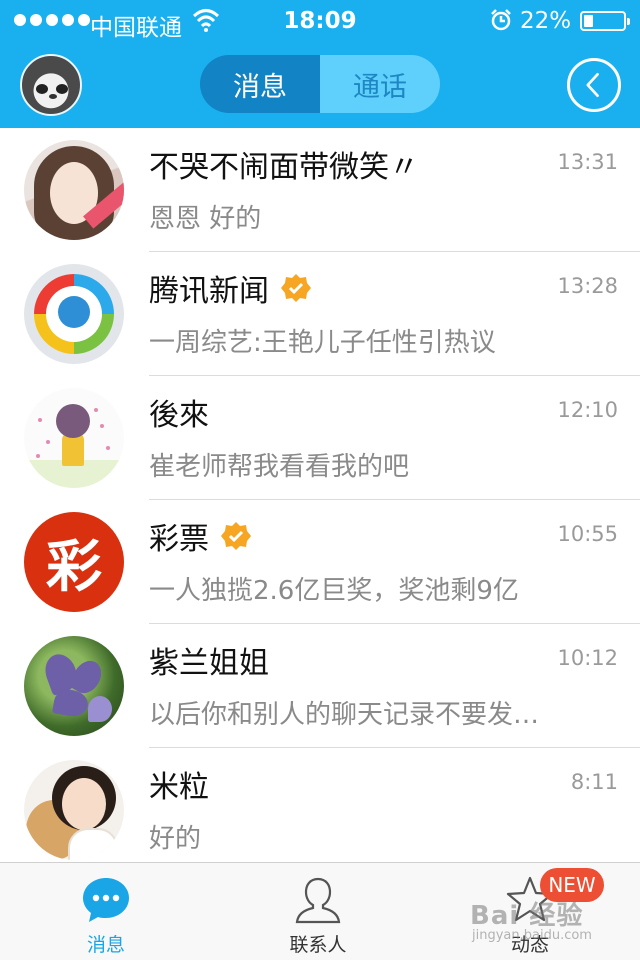  I want to click on conversation-row: 不哭不闹面带微笑〃 13:31 恩恩 好的, so click(320, 190).